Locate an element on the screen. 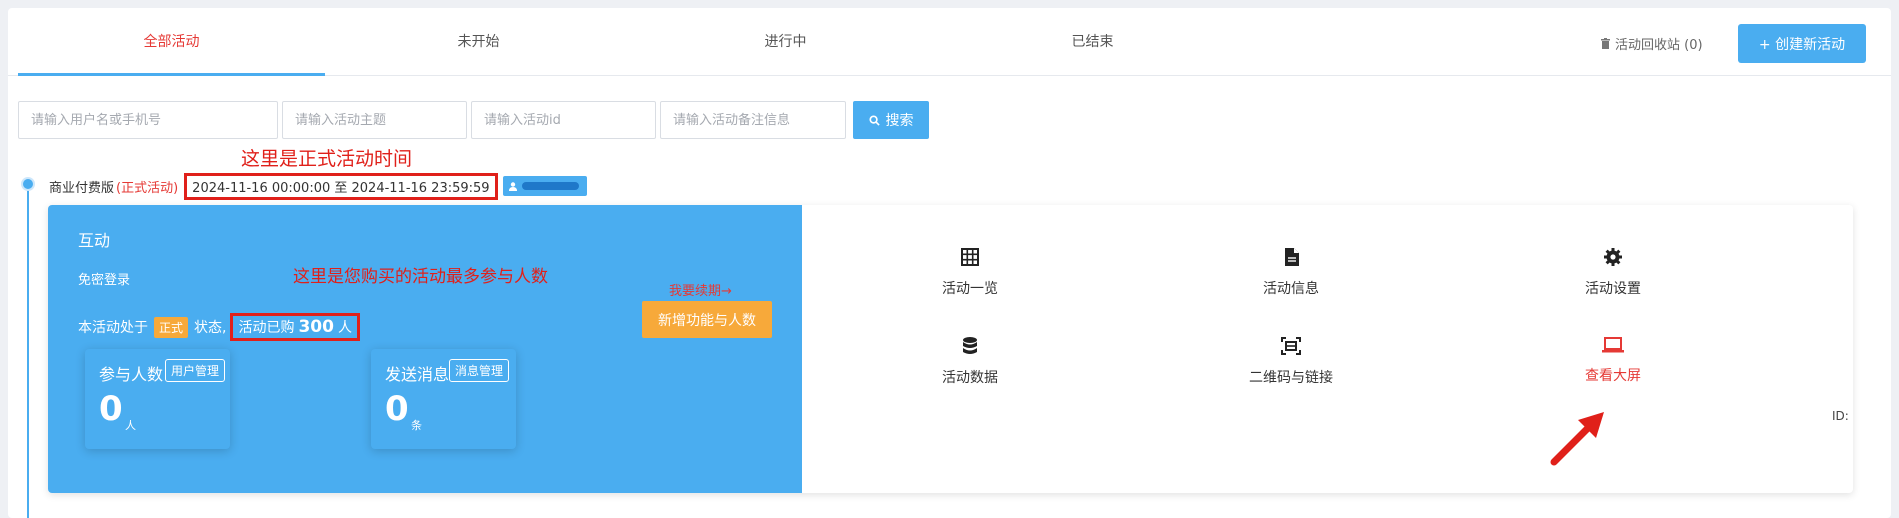 Image resolution: width=1899 pixels, height=518 pixels. menu-item-data: 活动数据 is located at coordinates (970, 362).